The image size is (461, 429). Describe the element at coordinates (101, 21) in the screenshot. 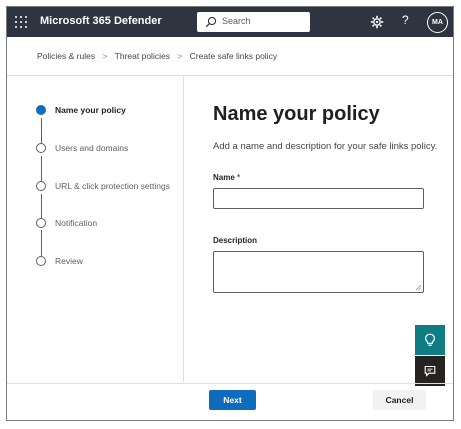

I see `app-title: Microsoft 365 Defender` at that location.